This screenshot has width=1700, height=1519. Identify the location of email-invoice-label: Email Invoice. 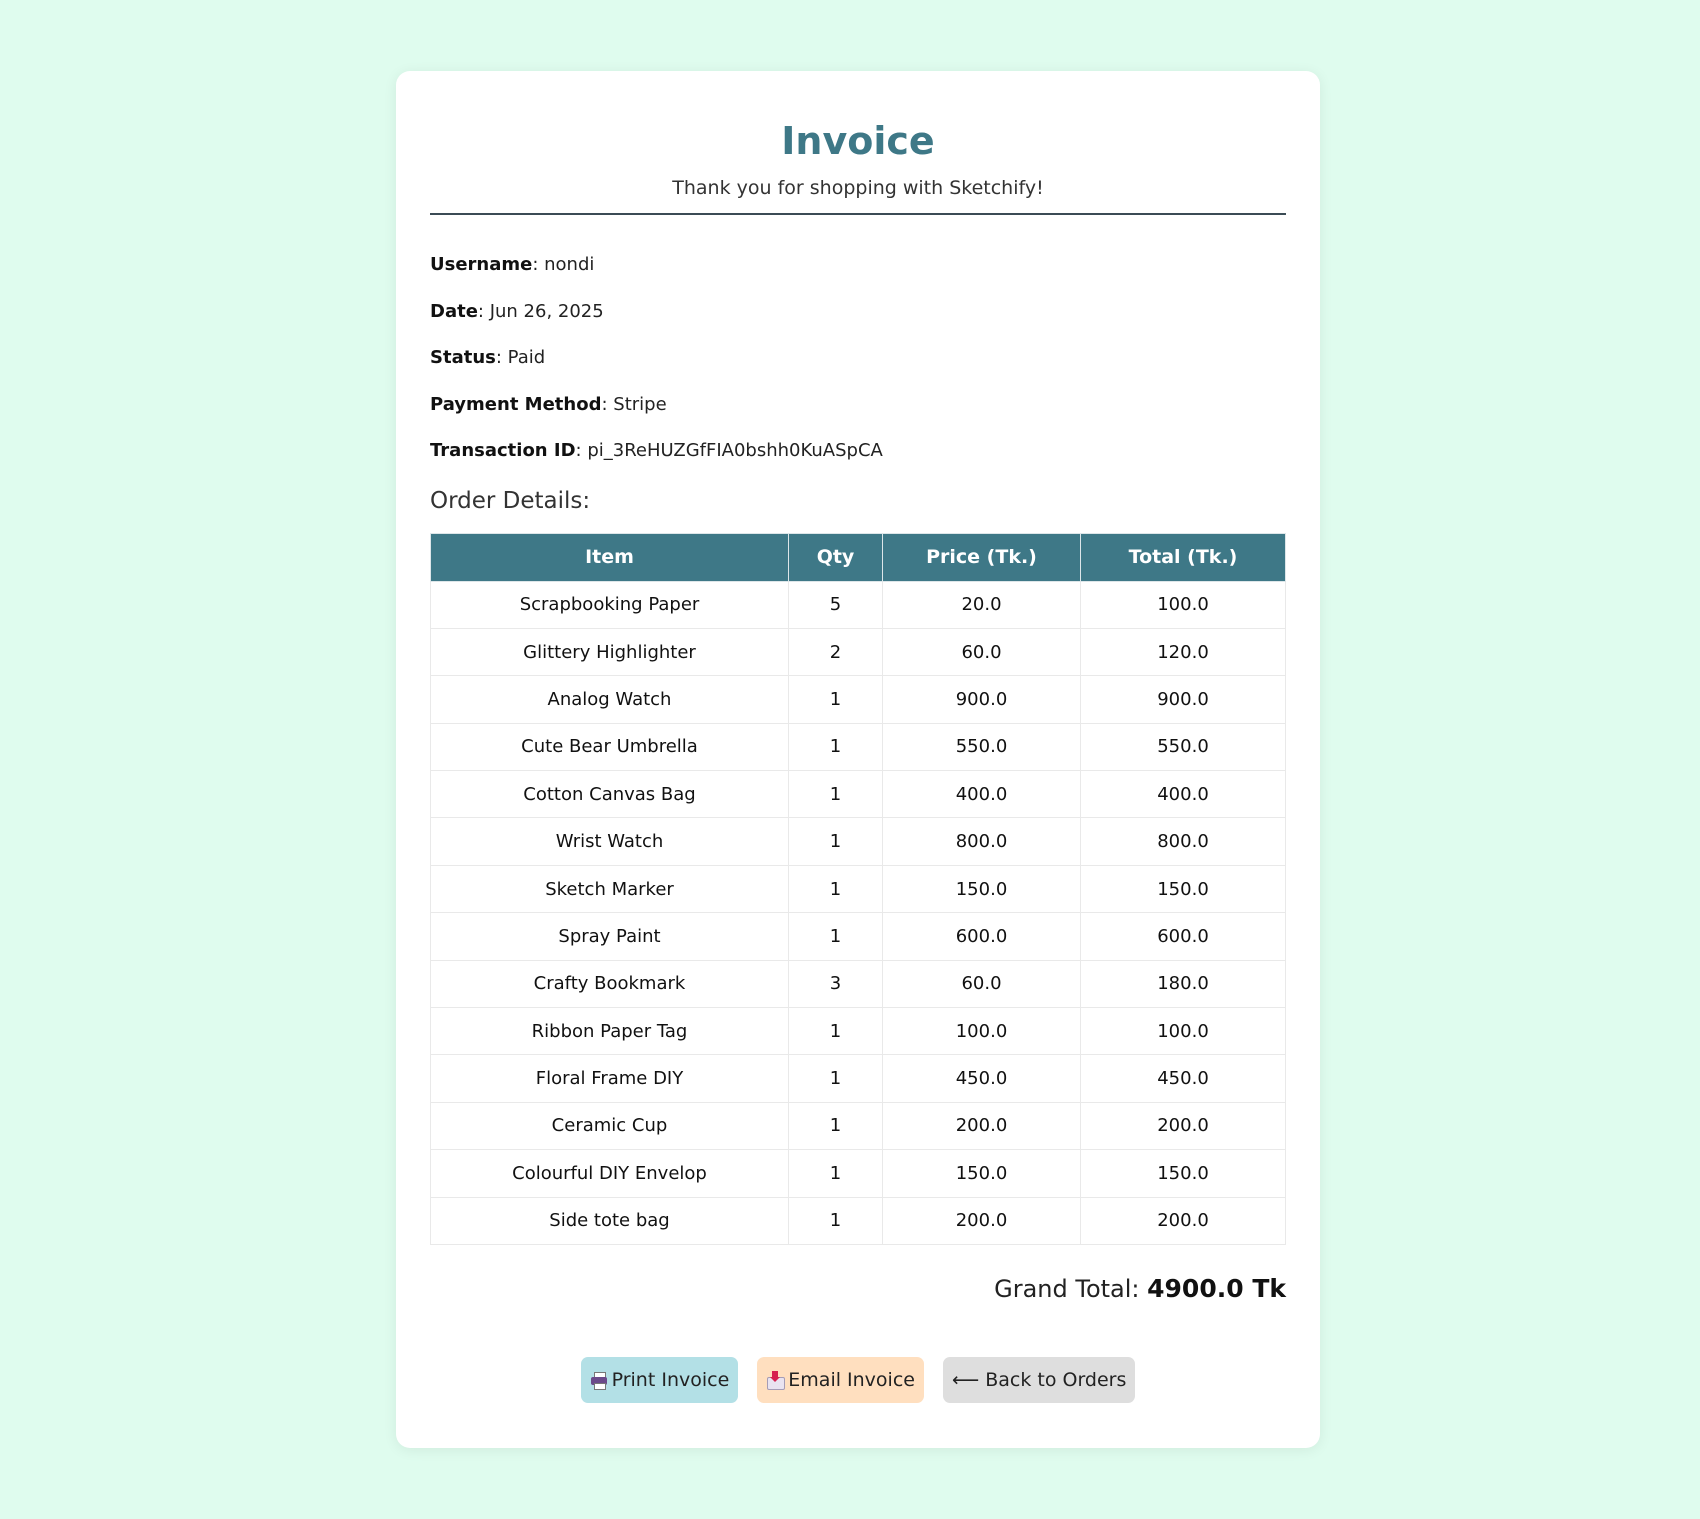
(851, 1379).